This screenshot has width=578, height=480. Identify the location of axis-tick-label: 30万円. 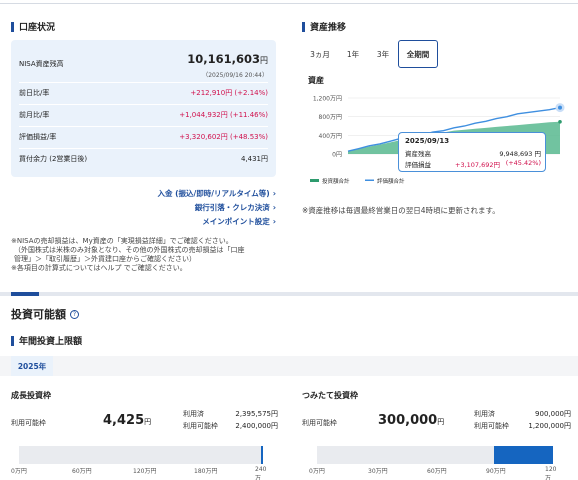
(378, 471).